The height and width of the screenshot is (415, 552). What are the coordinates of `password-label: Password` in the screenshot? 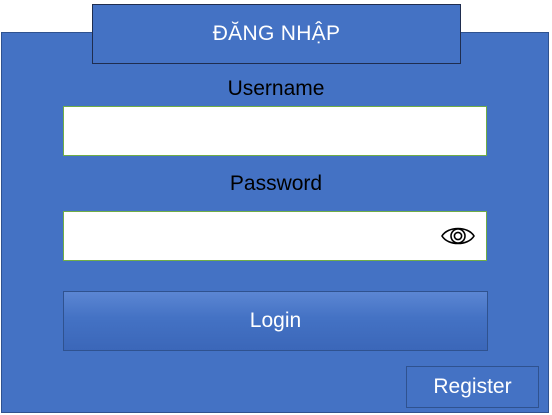 It's located at (276, 183).